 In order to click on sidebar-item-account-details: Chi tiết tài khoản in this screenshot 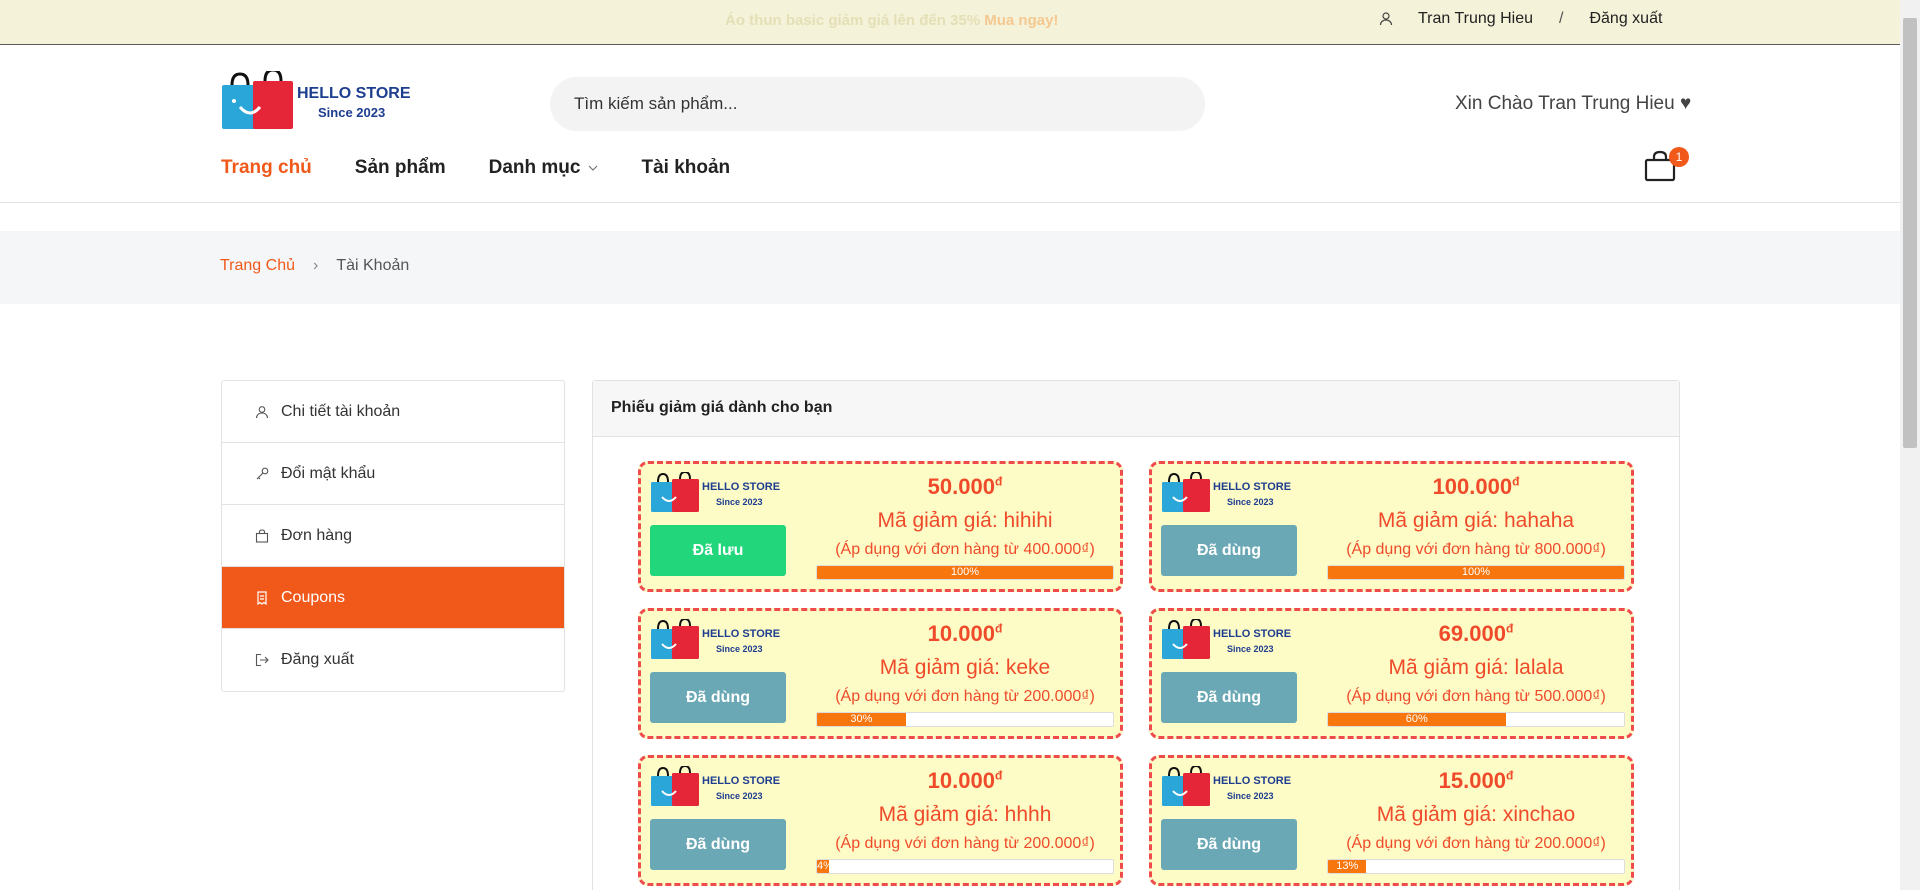, I will do `click(393, 412)`.